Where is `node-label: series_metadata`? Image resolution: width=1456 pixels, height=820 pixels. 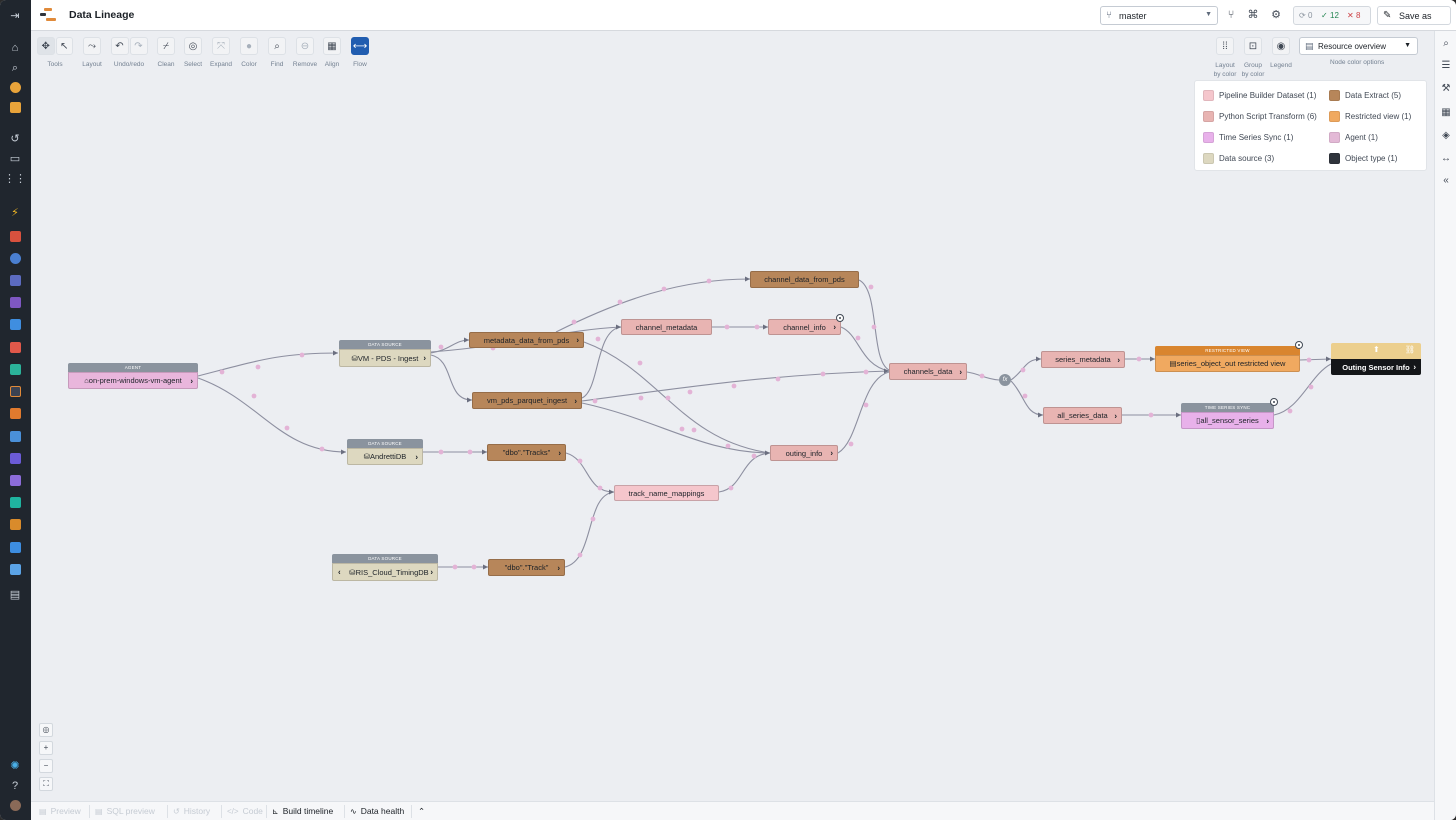
node-label: series_metadata is located at coordinates (1083, 359).